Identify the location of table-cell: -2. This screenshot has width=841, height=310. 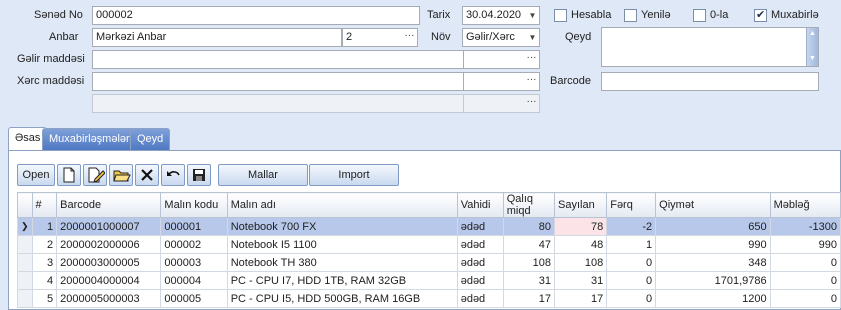
(631, 226).